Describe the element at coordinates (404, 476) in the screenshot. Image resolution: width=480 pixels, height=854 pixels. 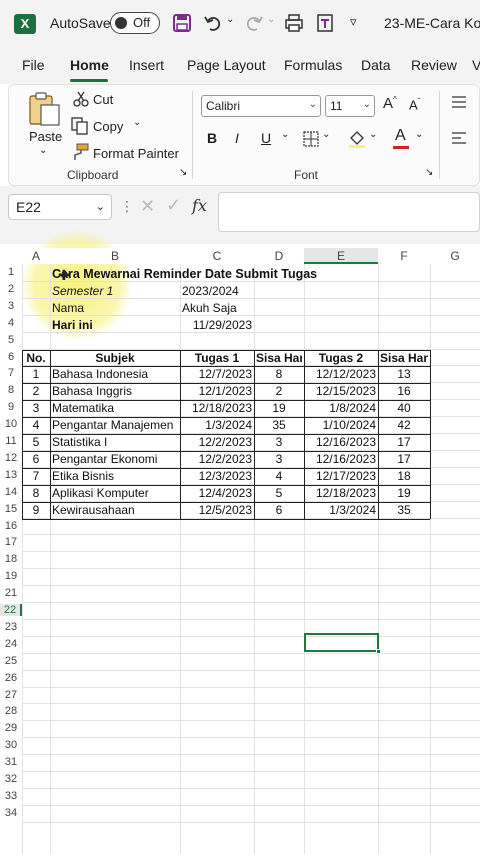
I see `table-cell: 18` at that location.